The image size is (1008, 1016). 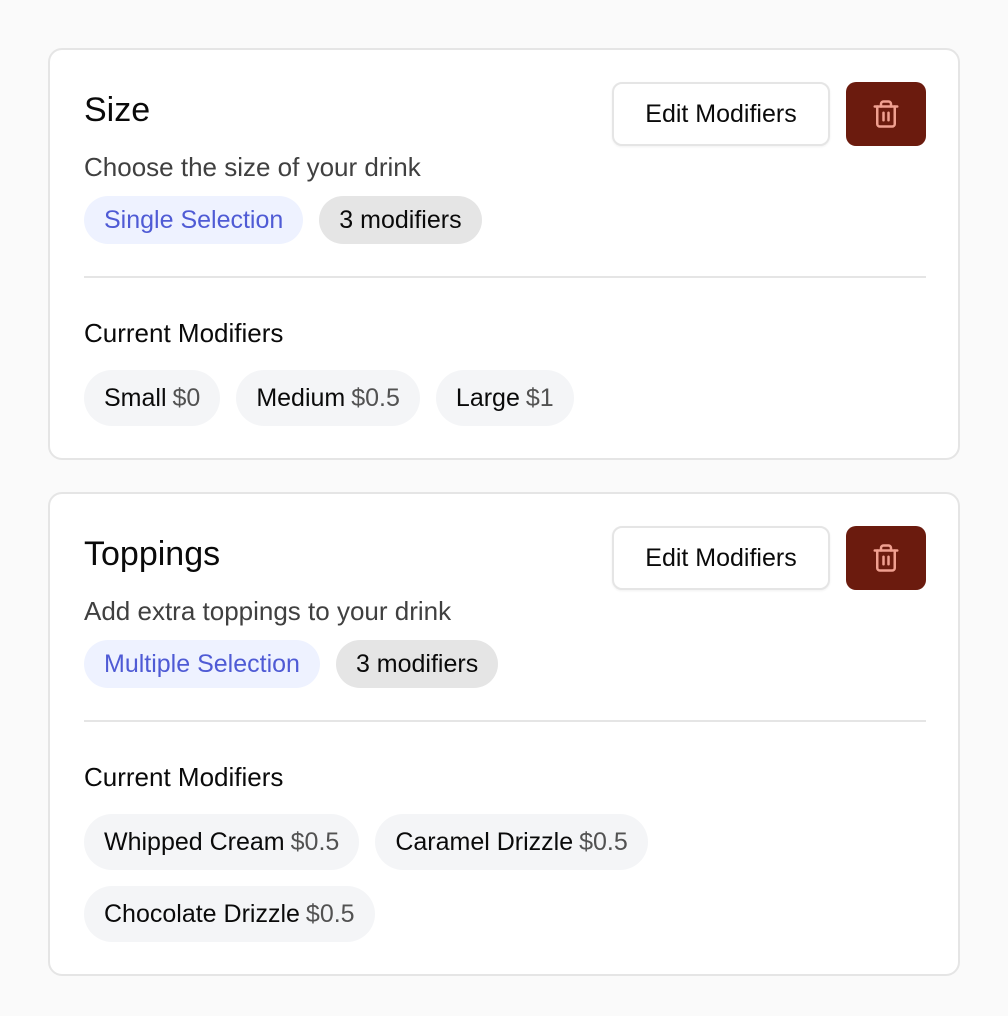 I want to click on group-description: Choose the size of your drink, so click(x=252, y=167).